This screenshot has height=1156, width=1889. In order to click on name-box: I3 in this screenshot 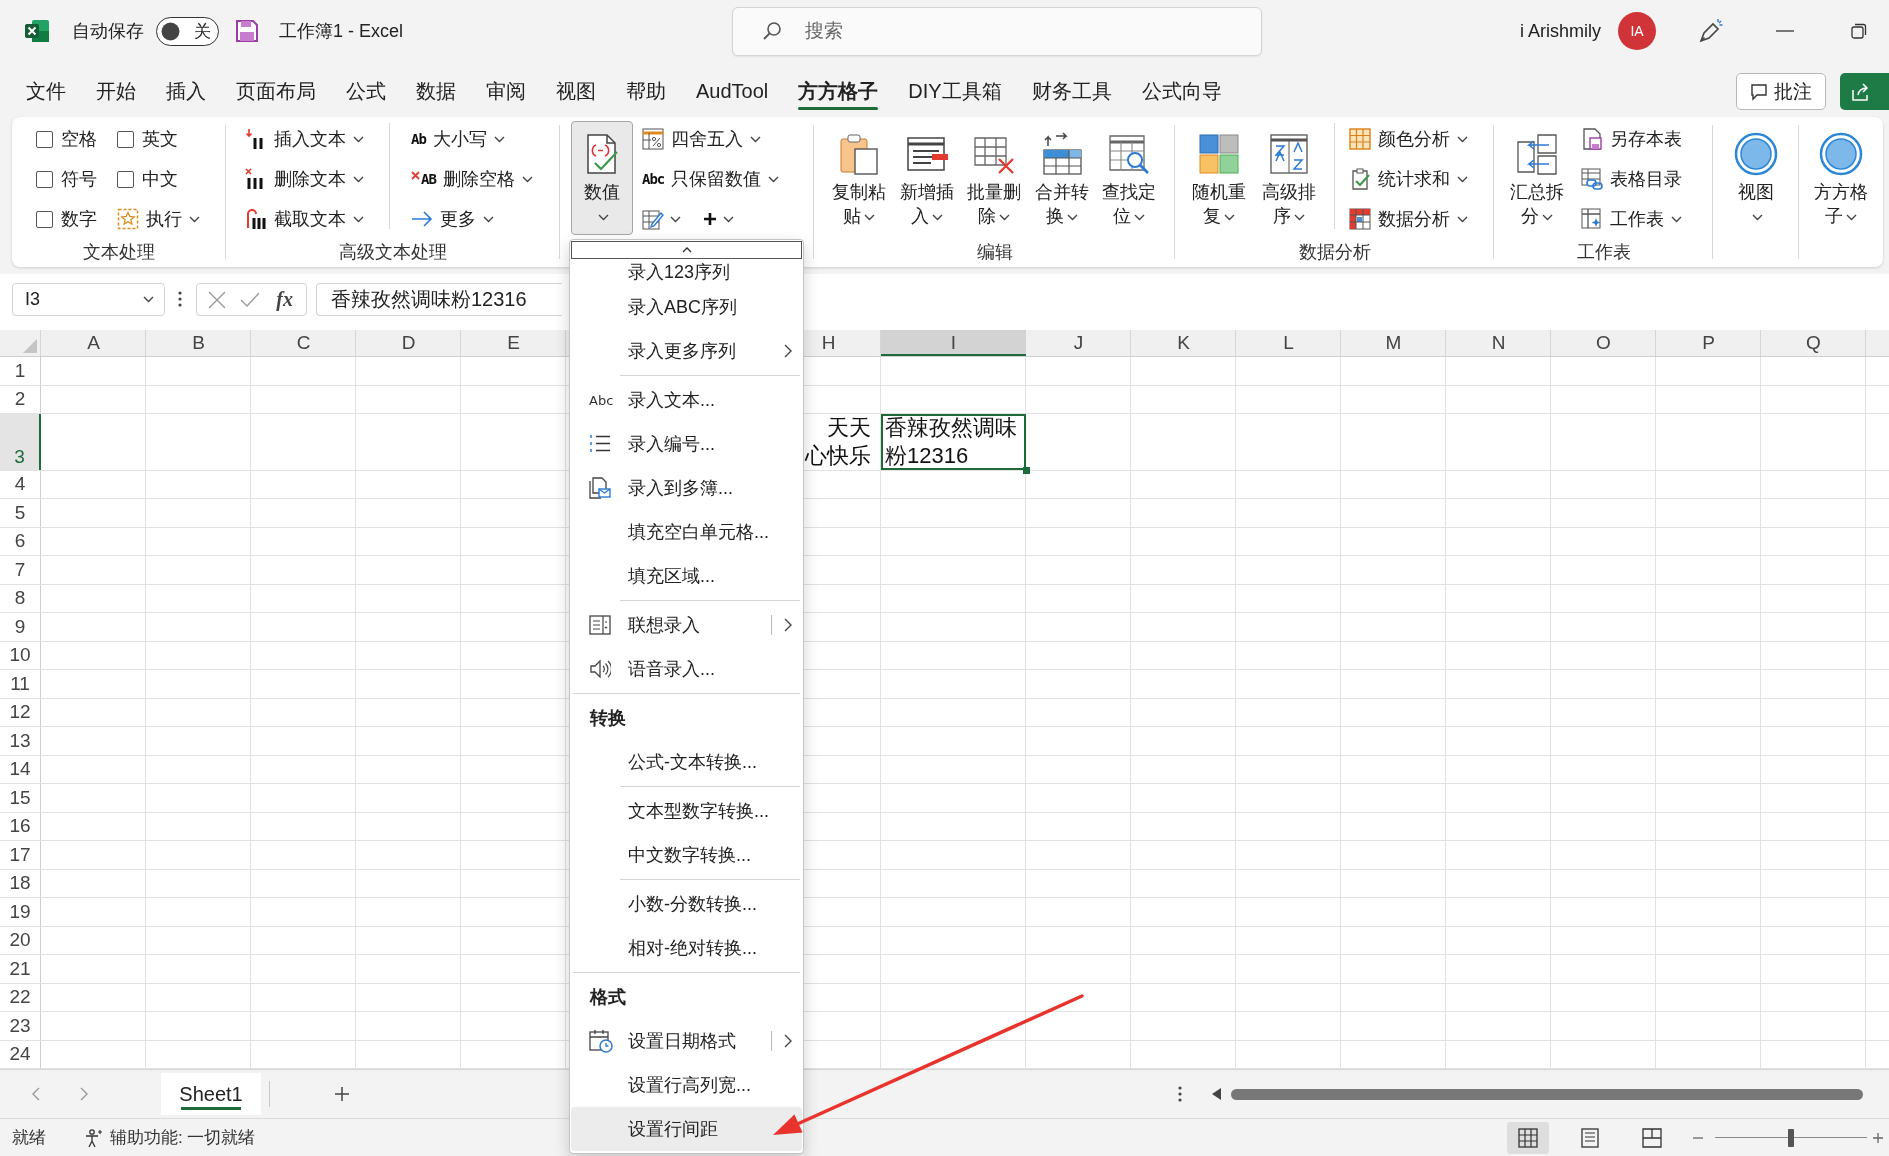, I will do `click(88, 299)`.